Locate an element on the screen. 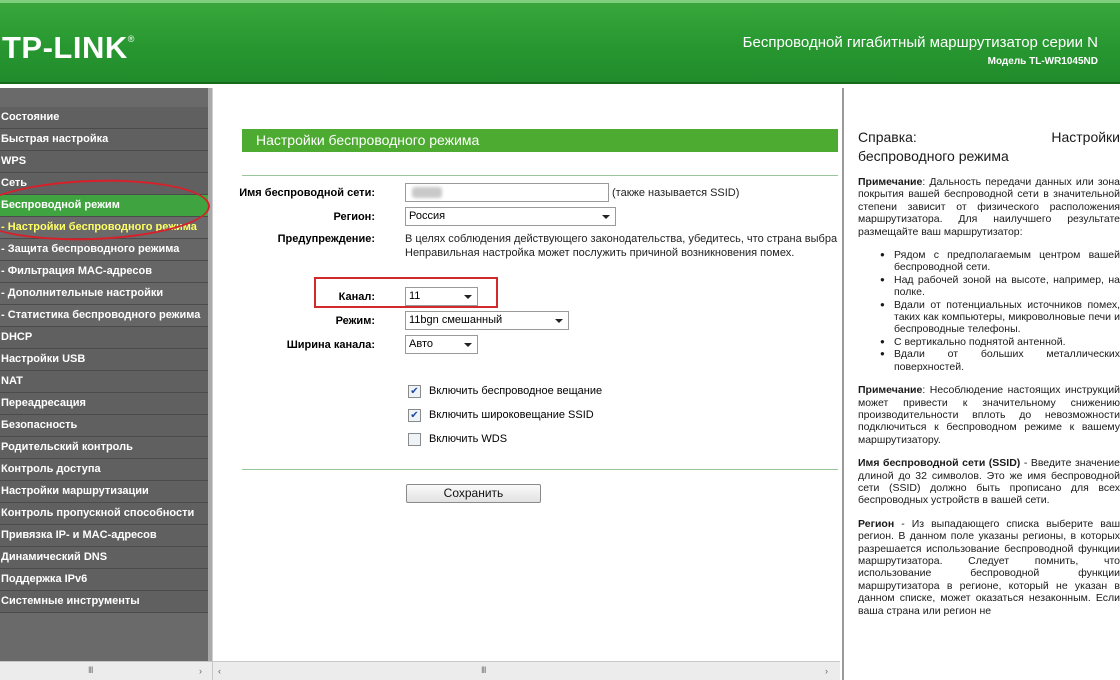 This screenshot has width=1120, height=680. broadcast-checkbox-label: Включить беспроводное вещание is located at coordinates (516, 391).